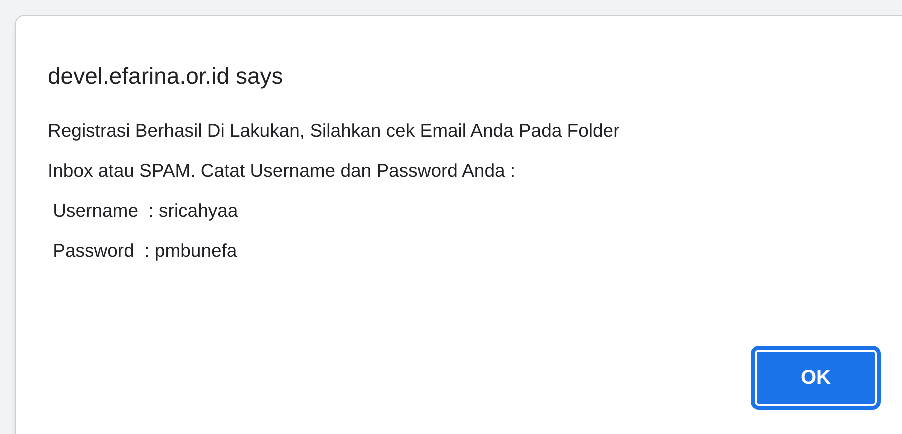 This screenshot has width=902, height=434. Describe the element at coordinates (145, 251) in the screenshot. I see `message-text: Password : pmbunefa` at that location.